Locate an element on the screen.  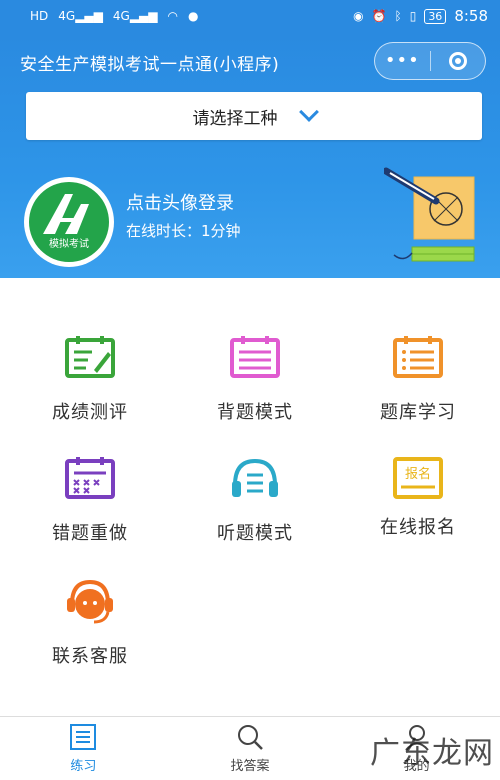
close-button is located at coordinates (457, 61).